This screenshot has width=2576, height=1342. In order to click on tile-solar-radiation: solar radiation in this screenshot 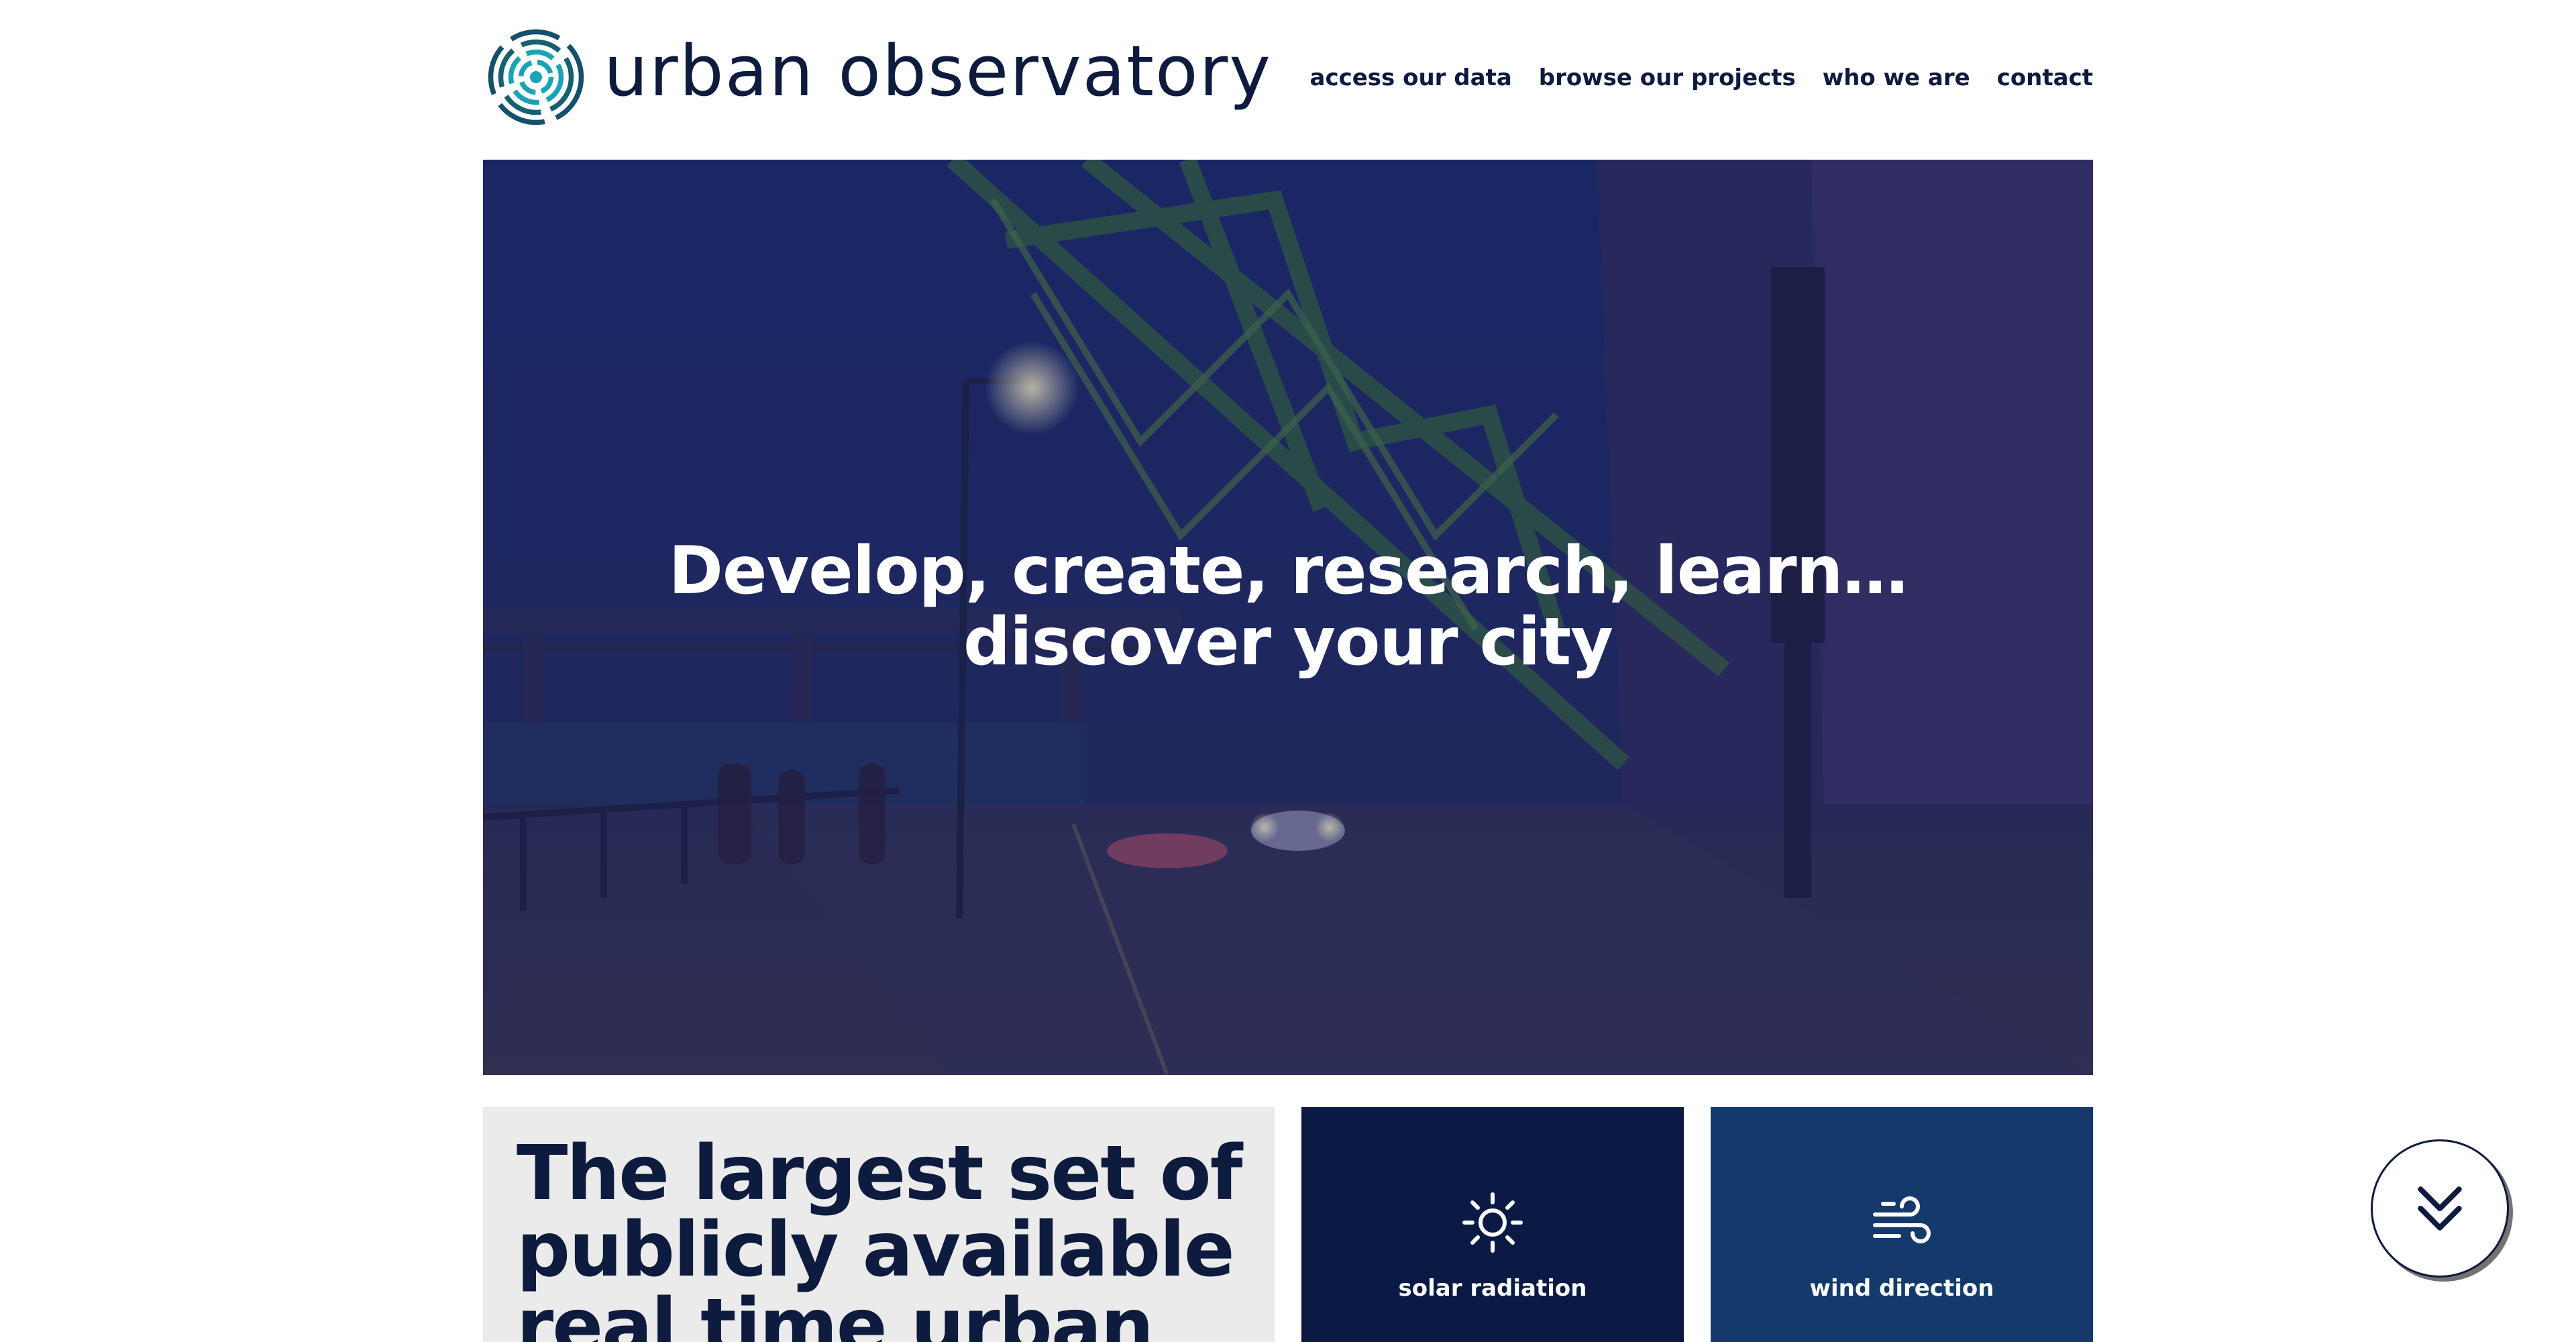, I will do `click(1492, 1225)`.